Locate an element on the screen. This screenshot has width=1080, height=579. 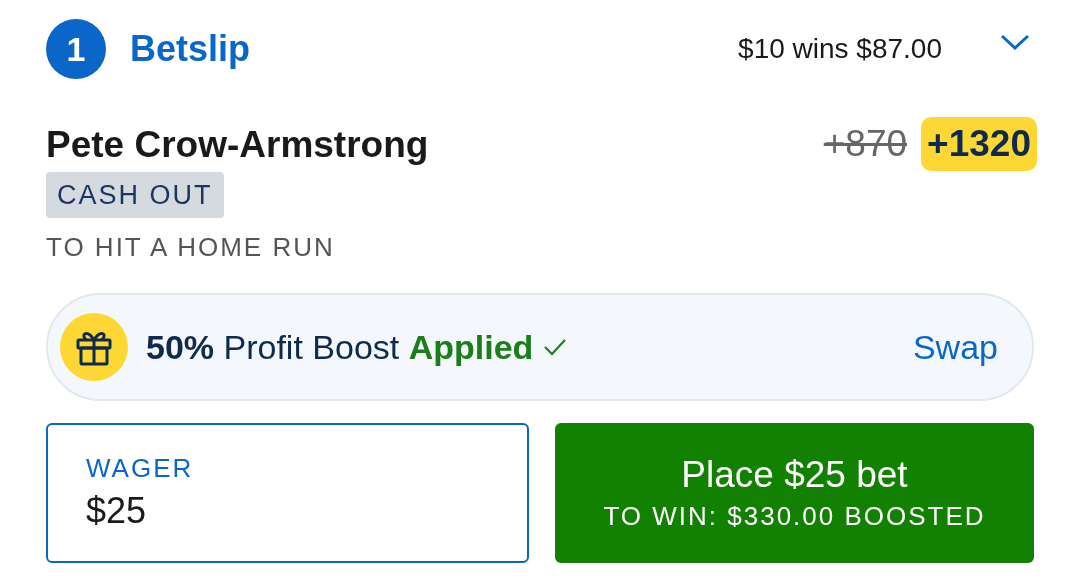
chevron-down-icon is located at coordinates (1015, 42).